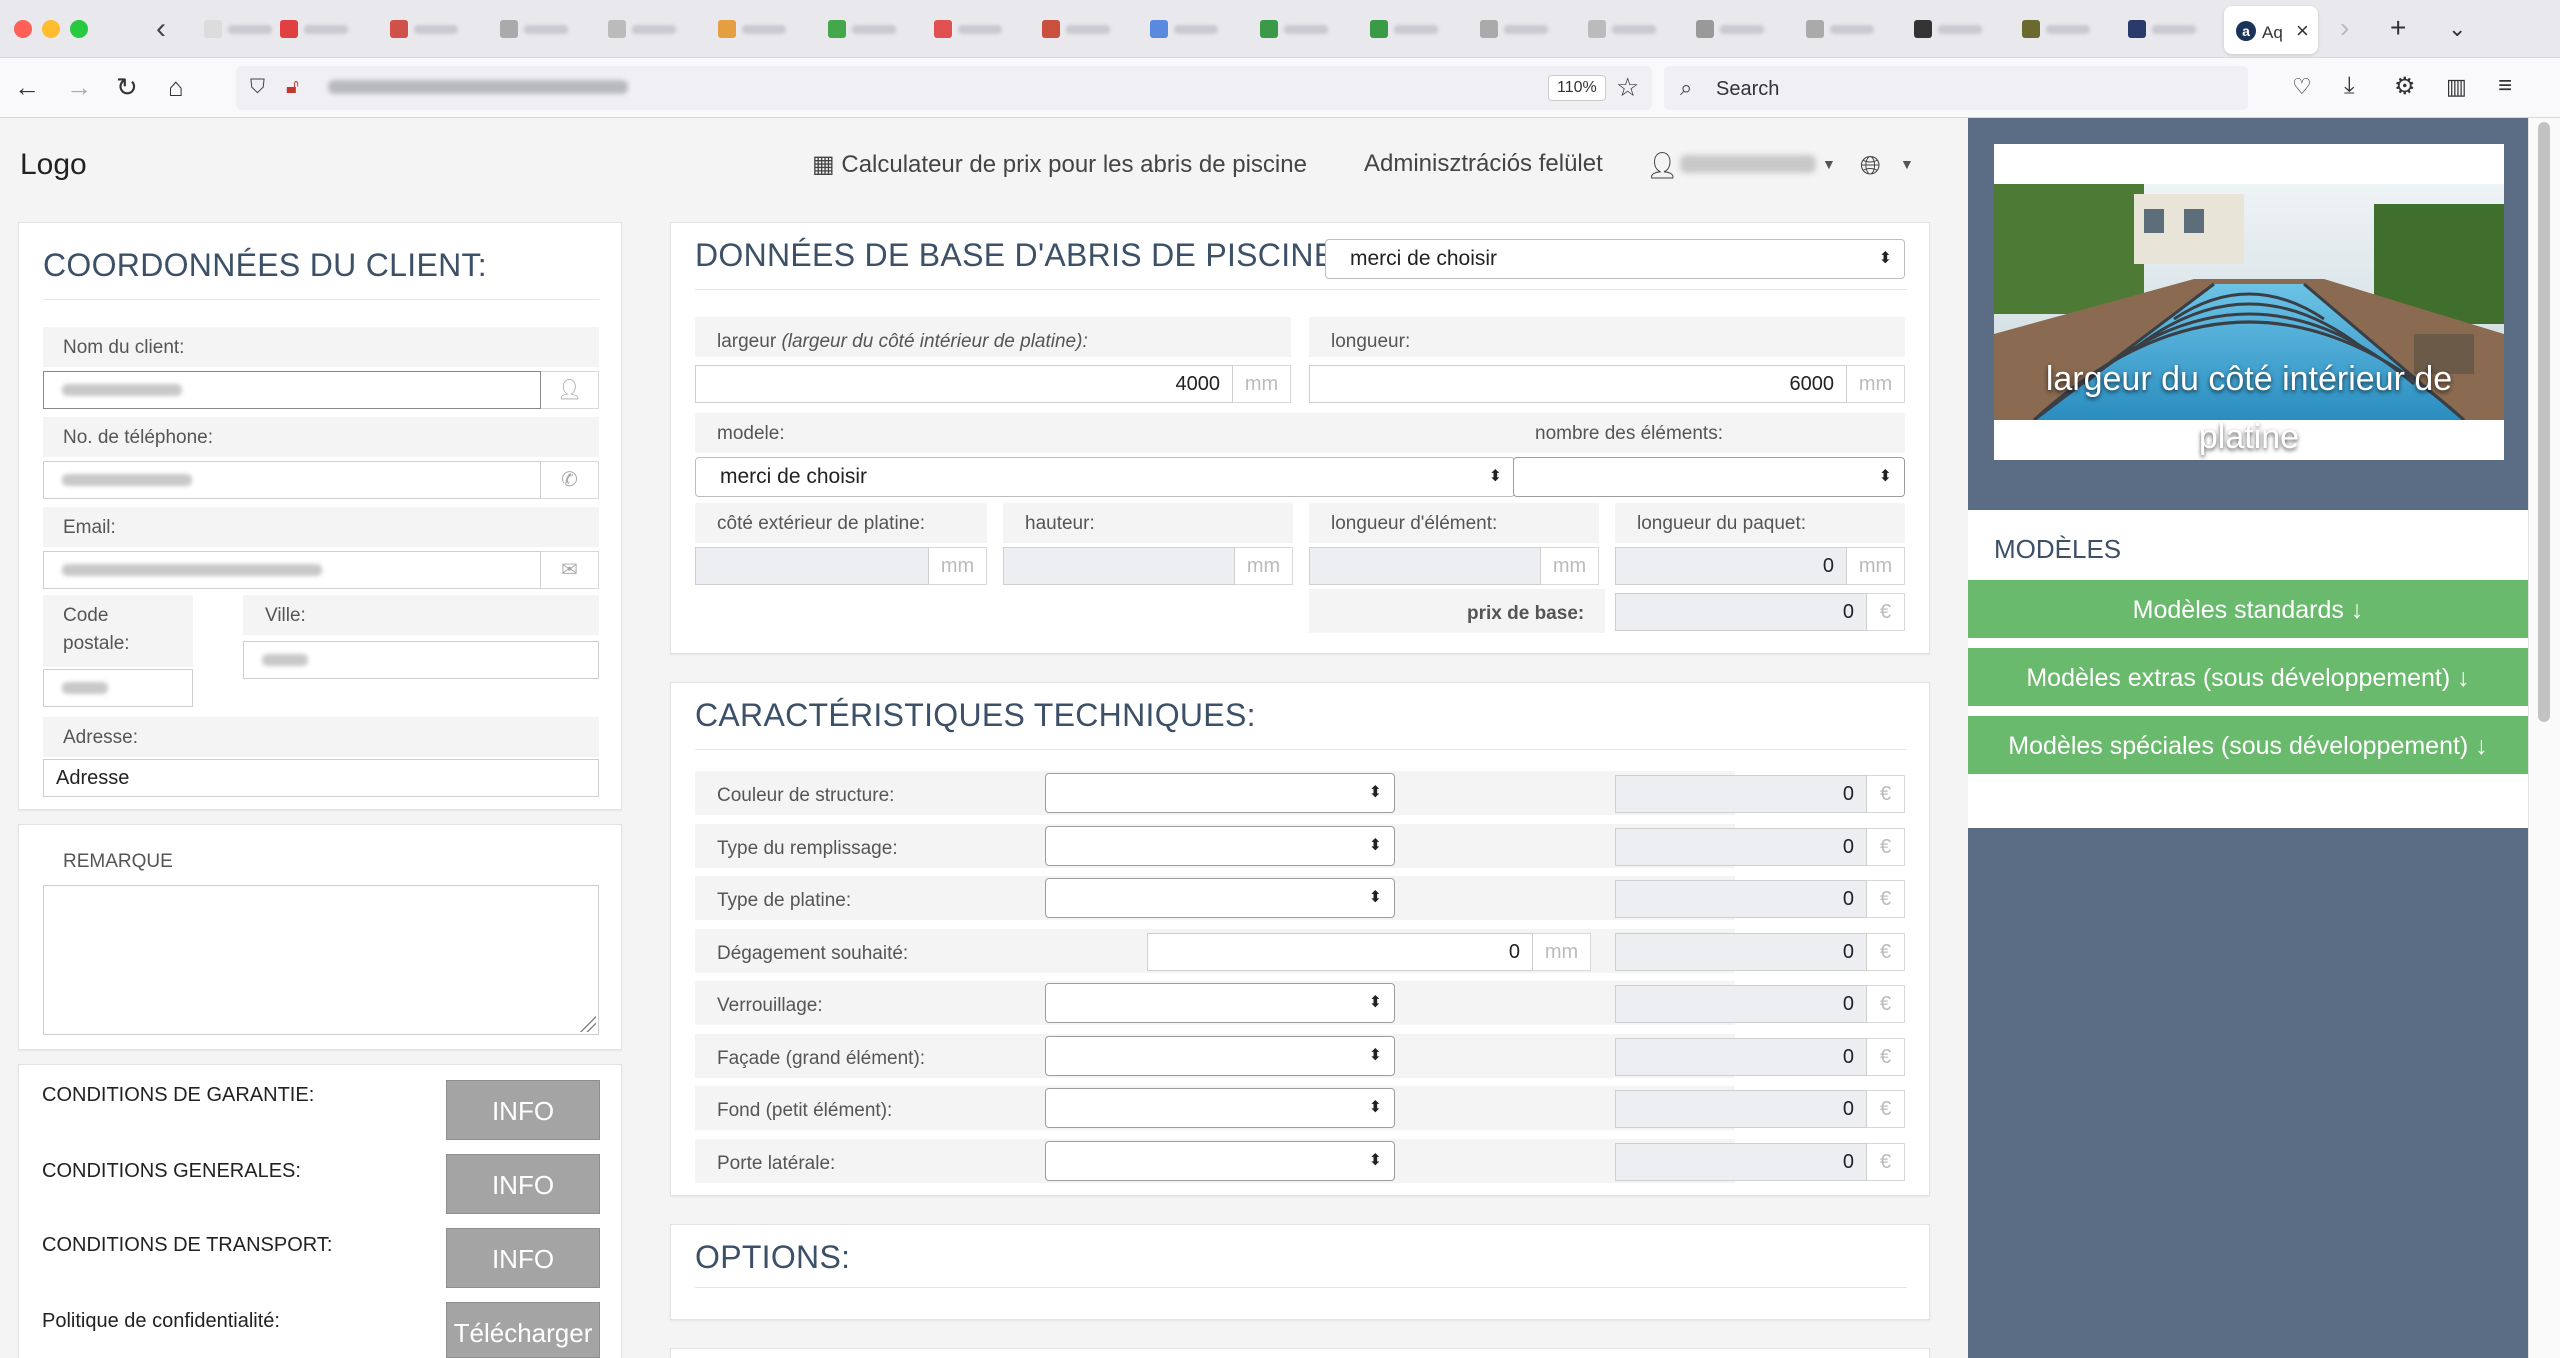 This screenshot has height=1358, width=2560. Describe the element at coordinates (1709, 477) in the screenshot. I see `elements-select: ⬍` at that location.